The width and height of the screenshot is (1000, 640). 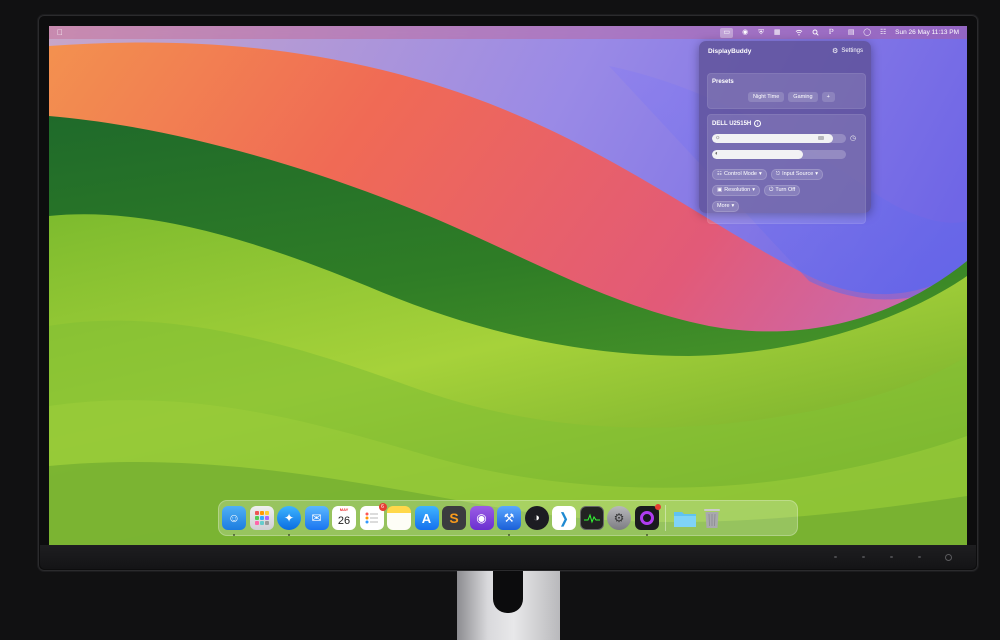 What do you see at coordinates (261, 518) in the screenshot?
I see `dock-launchpad` at bounding box center [261, 518].